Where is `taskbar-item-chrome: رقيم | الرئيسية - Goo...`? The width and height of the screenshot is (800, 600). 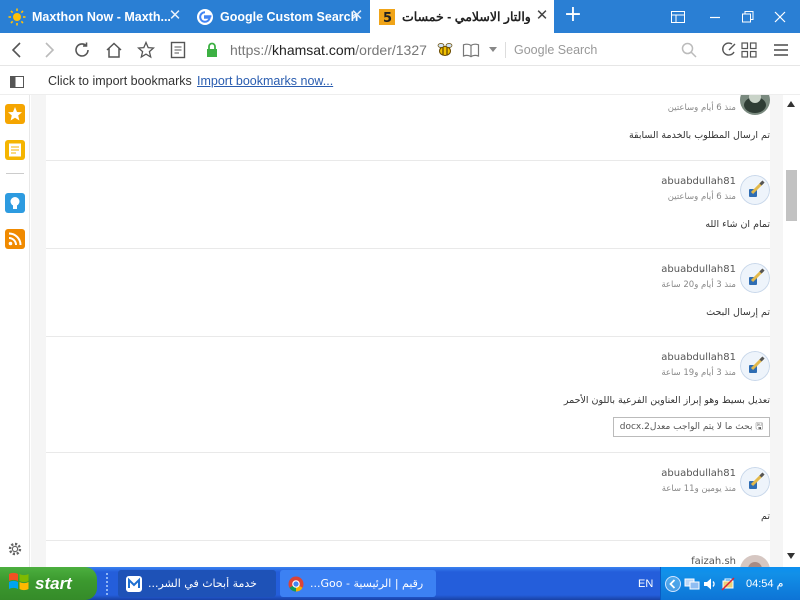 taskbar-item-chrome: رقيم | الرئيسية - Goo... is located at coordinates (358, 583).